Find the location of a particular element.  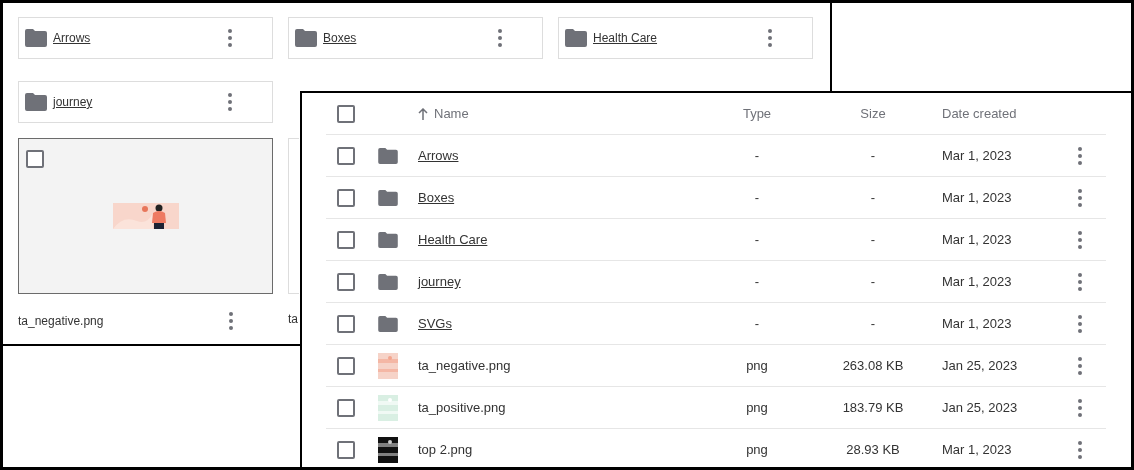

folder-link: SVGs is located at coordinates (435, 323).